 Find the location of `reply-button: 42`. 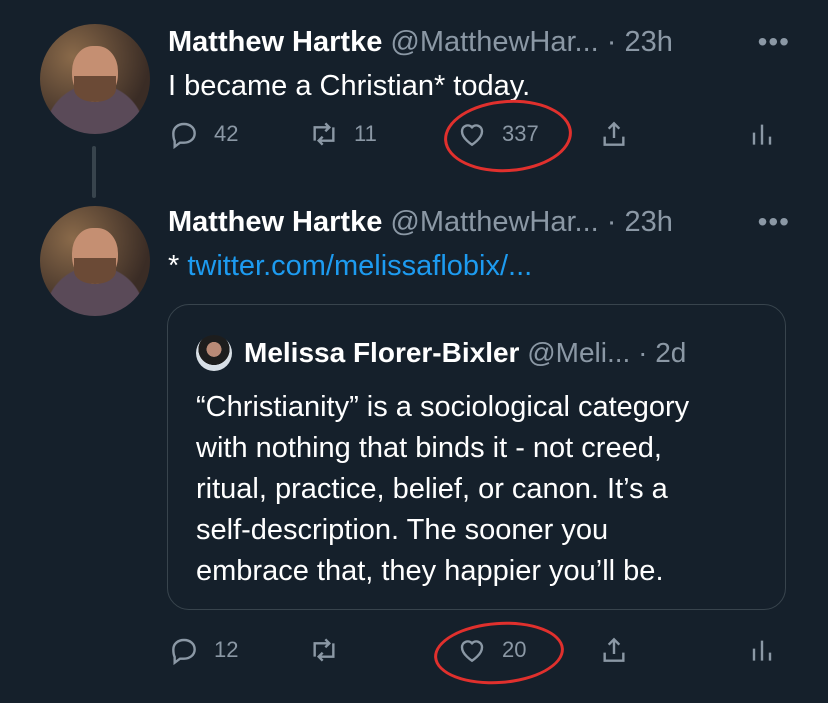

reply-button: 42 is located at coordinates (203, 134).